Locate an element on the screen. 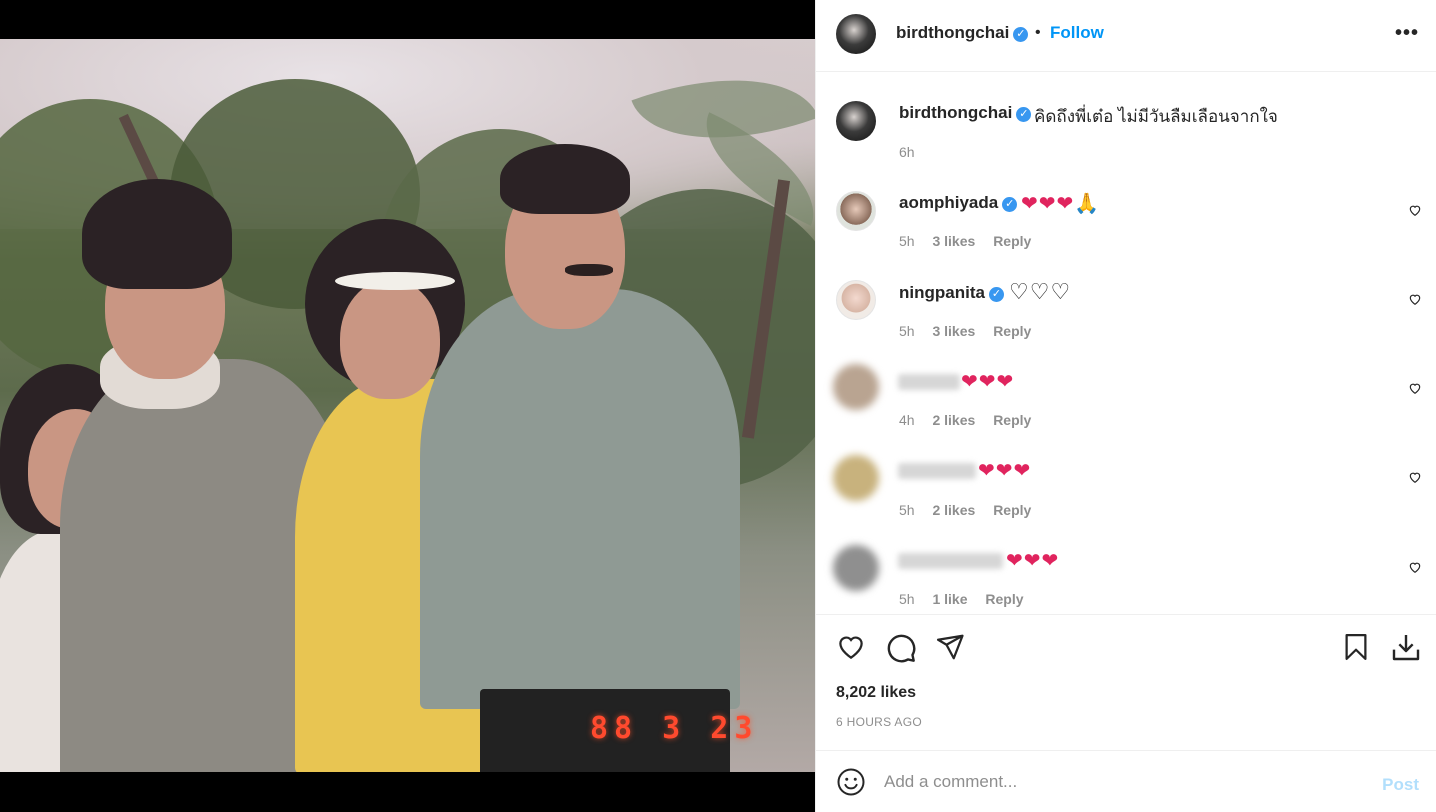 The width and height of the screenshot is (1436, 812). likes-count: 8,202 likes is located at coordinates (876, 693).